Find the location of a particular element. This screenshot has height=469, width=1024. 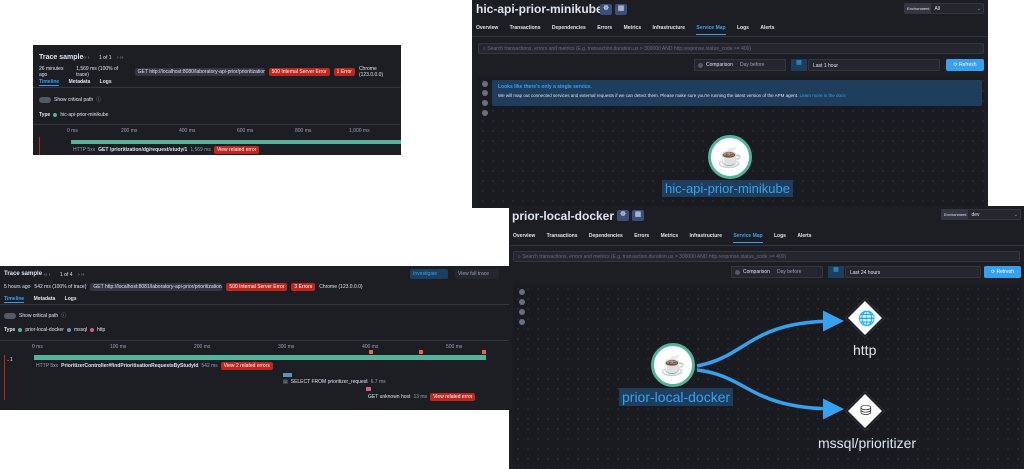

edge-to-http is located at coordinates (770, 339).